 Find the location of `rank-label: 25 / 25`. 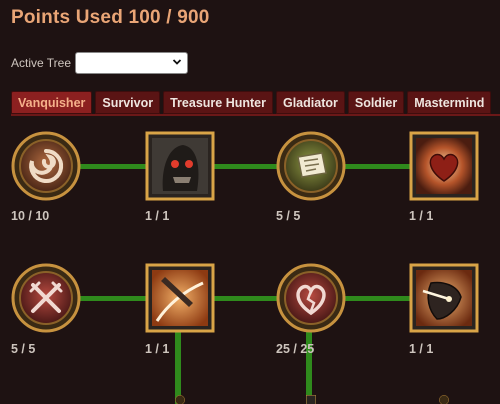

rank-label: 25 / 25 is located at coordinates (295, 349).